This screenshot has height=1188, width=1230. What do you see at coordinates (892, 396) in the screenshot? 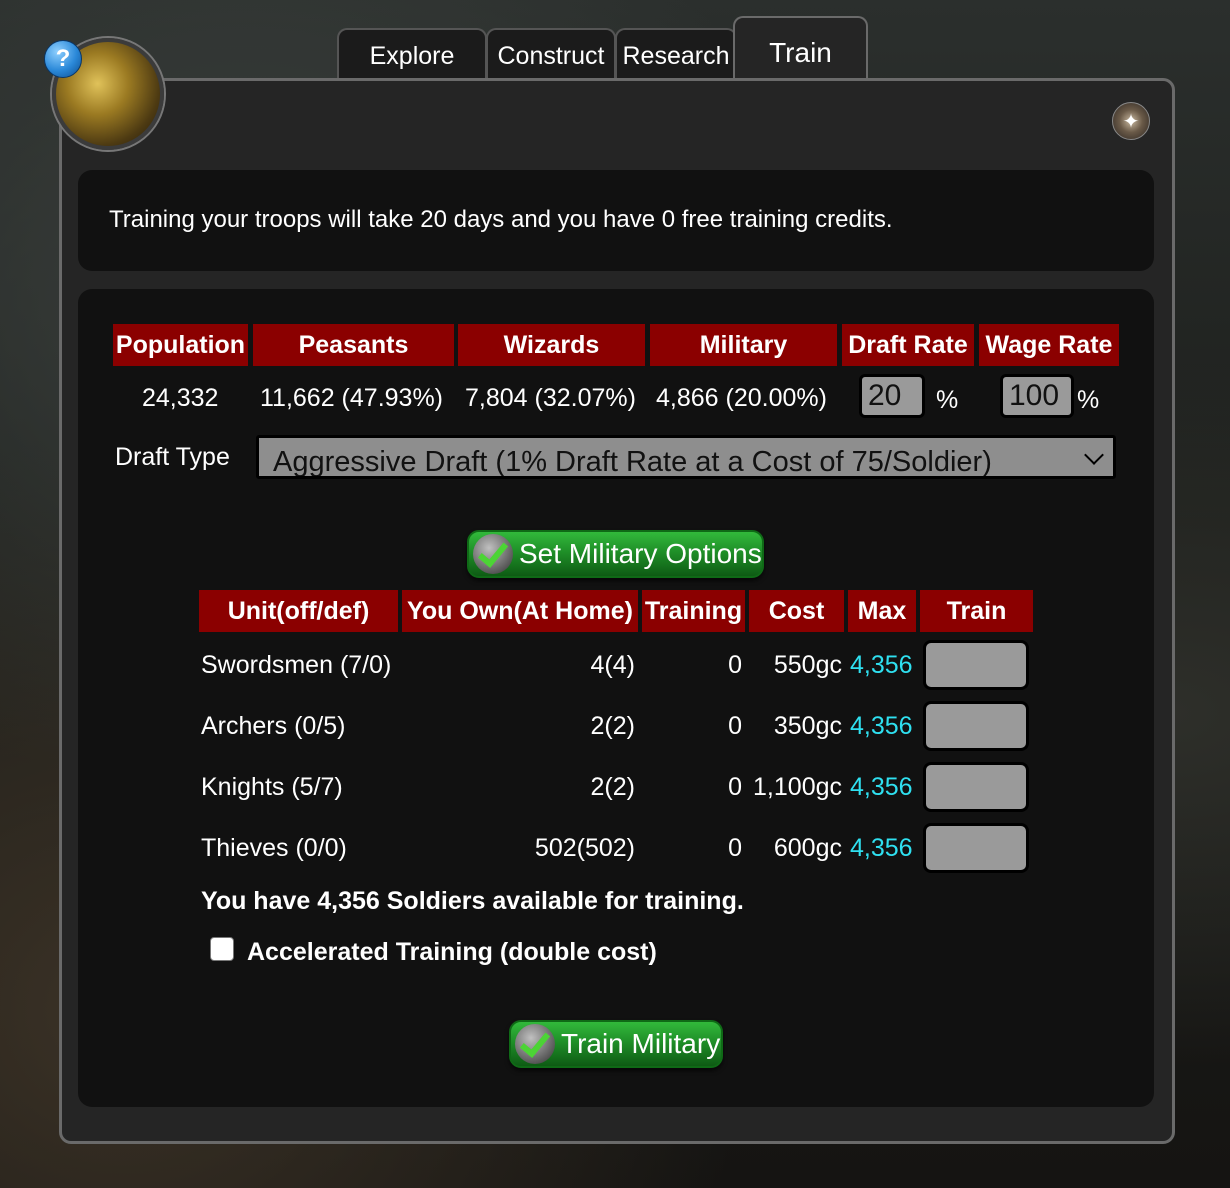
I see `draft-rate-input: 20` at bounding box center [892, 396].